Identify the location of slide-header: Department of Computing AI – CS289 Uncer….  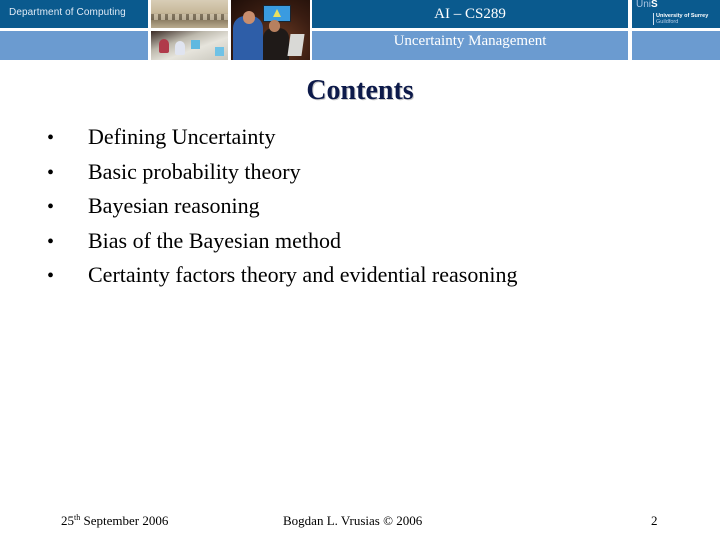
(360, 31).